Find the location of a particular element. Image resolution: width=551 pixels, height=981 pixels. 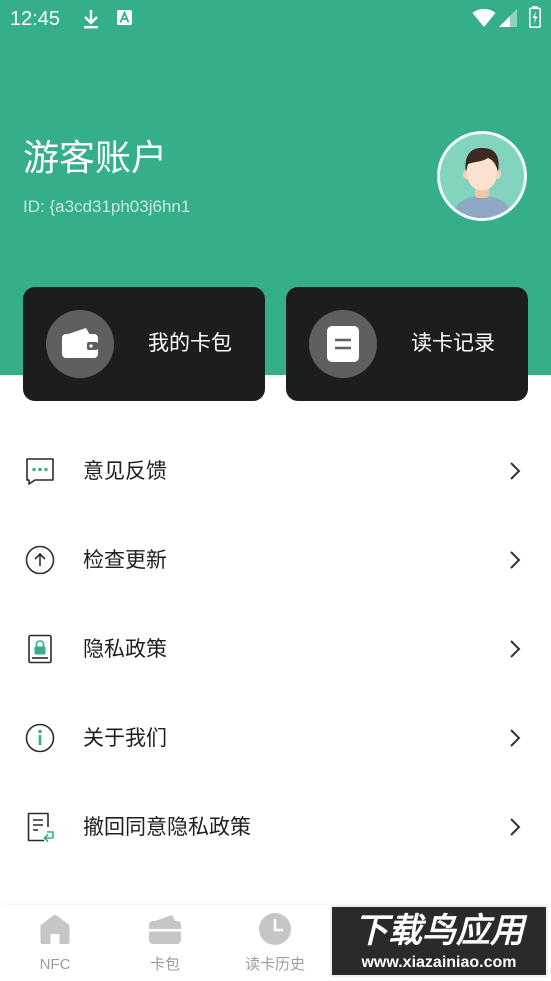

menu-item-withdraw-consent: 撤回同意隐私政策 is located at coordinates (275, 827).